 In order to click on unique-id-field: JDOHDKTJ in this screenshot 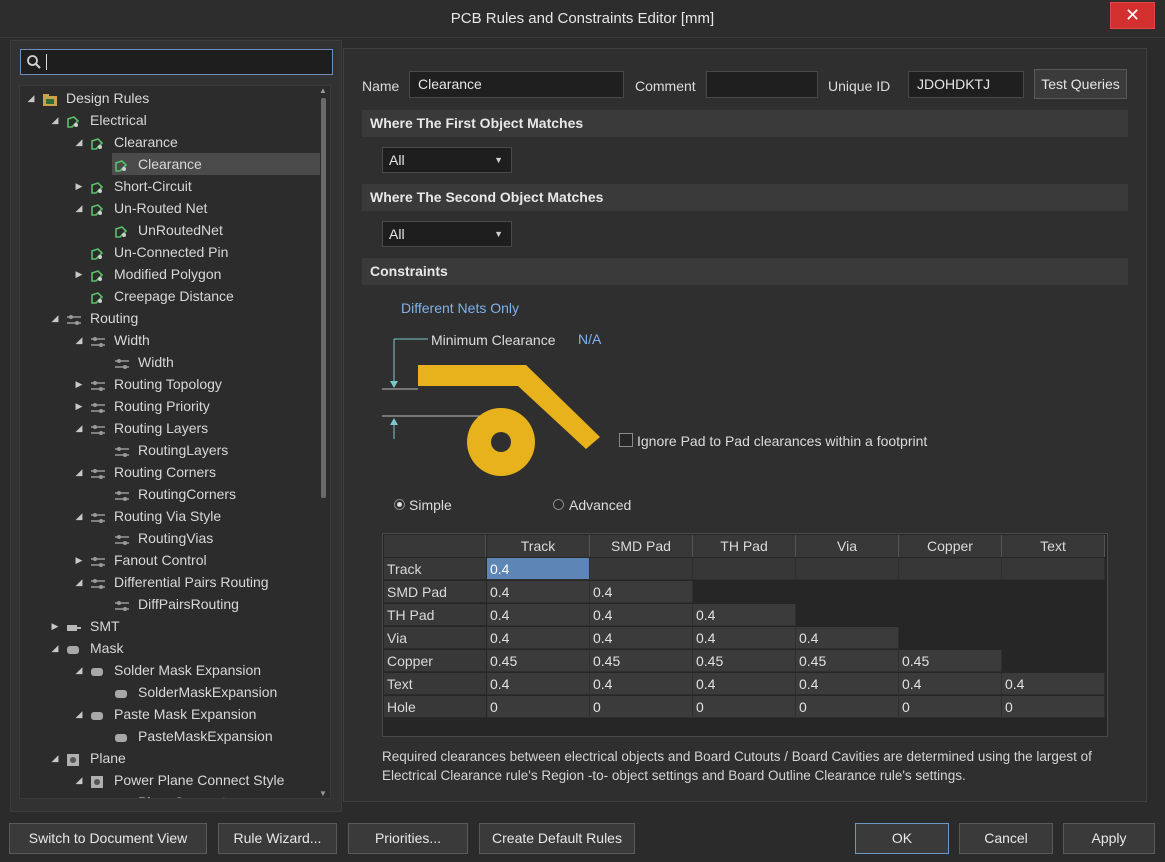, I will do `click(966, 84)`.